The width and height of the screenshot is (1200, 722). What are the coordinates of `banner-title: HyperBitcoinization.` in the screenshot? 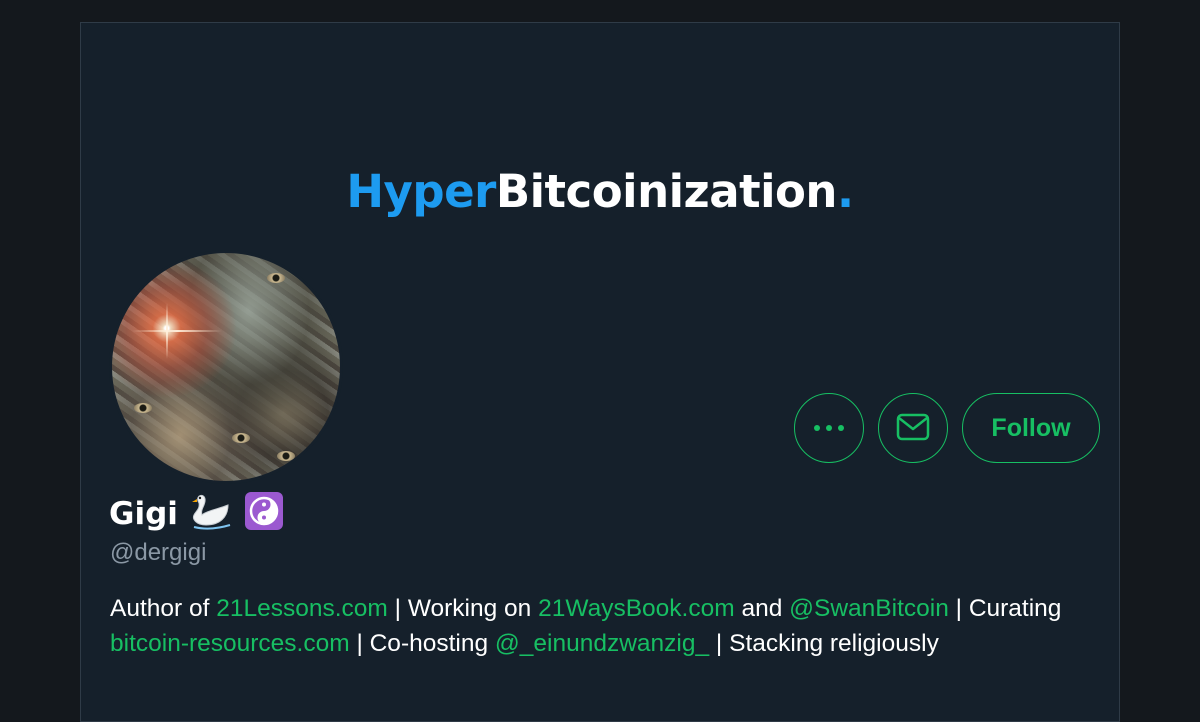 It's located at (600, 191).